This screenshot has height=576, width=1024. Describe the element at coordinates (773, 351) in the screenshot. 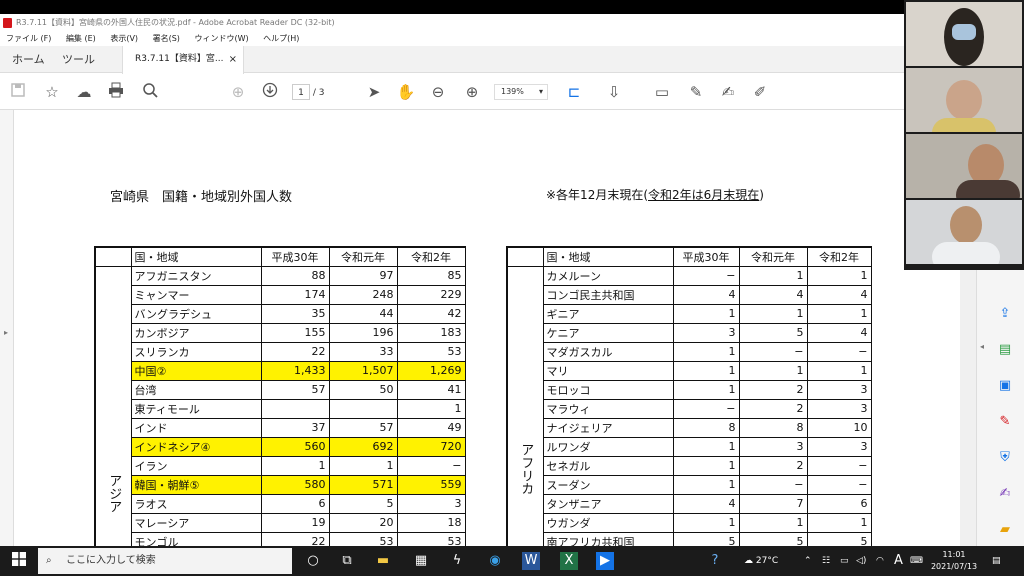

I see `value-cell-r1: −` at that location.